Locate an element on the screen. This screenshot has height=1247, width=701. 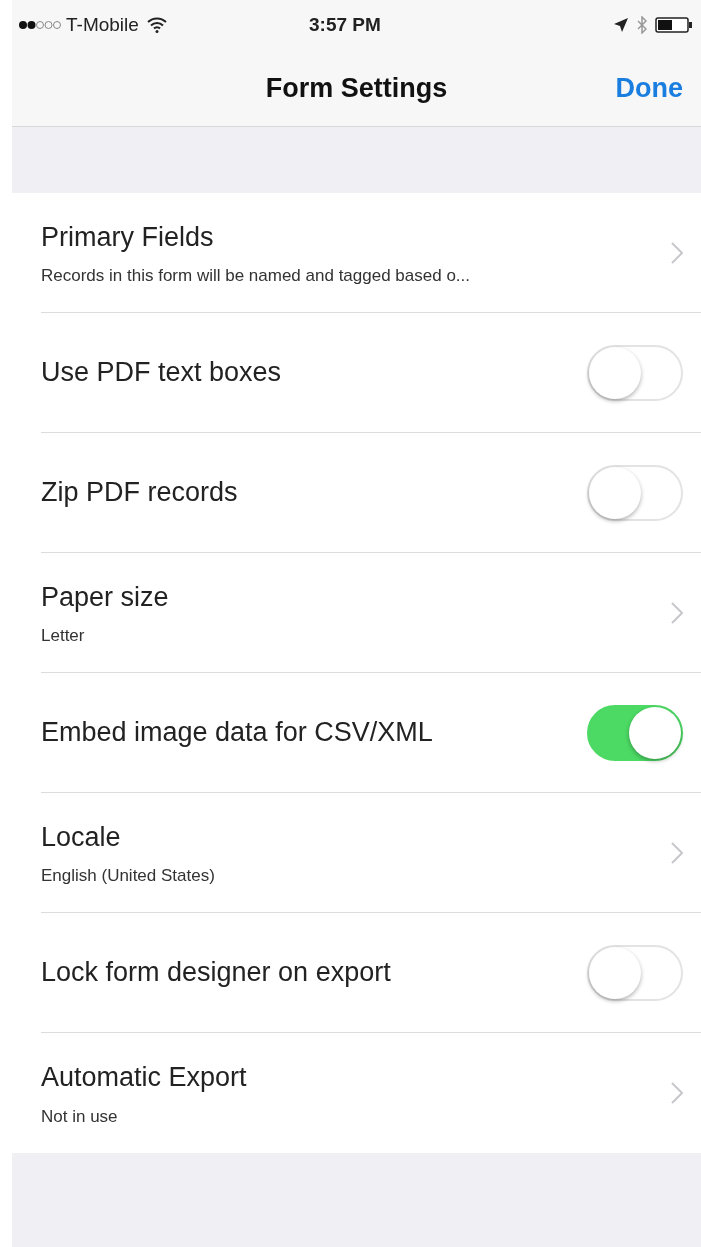
location-arrow-icon is located at coordinates (621, 25).